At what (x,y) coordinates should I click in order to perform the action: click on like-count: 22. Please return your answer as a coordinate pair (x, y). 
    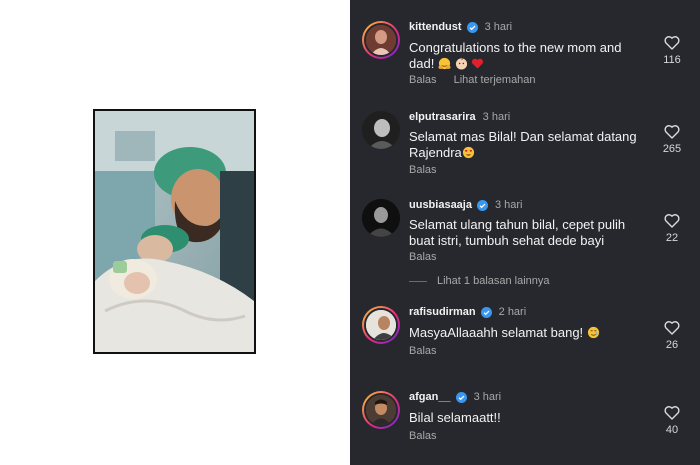
    Looking at the image, I should click on (672, 238).